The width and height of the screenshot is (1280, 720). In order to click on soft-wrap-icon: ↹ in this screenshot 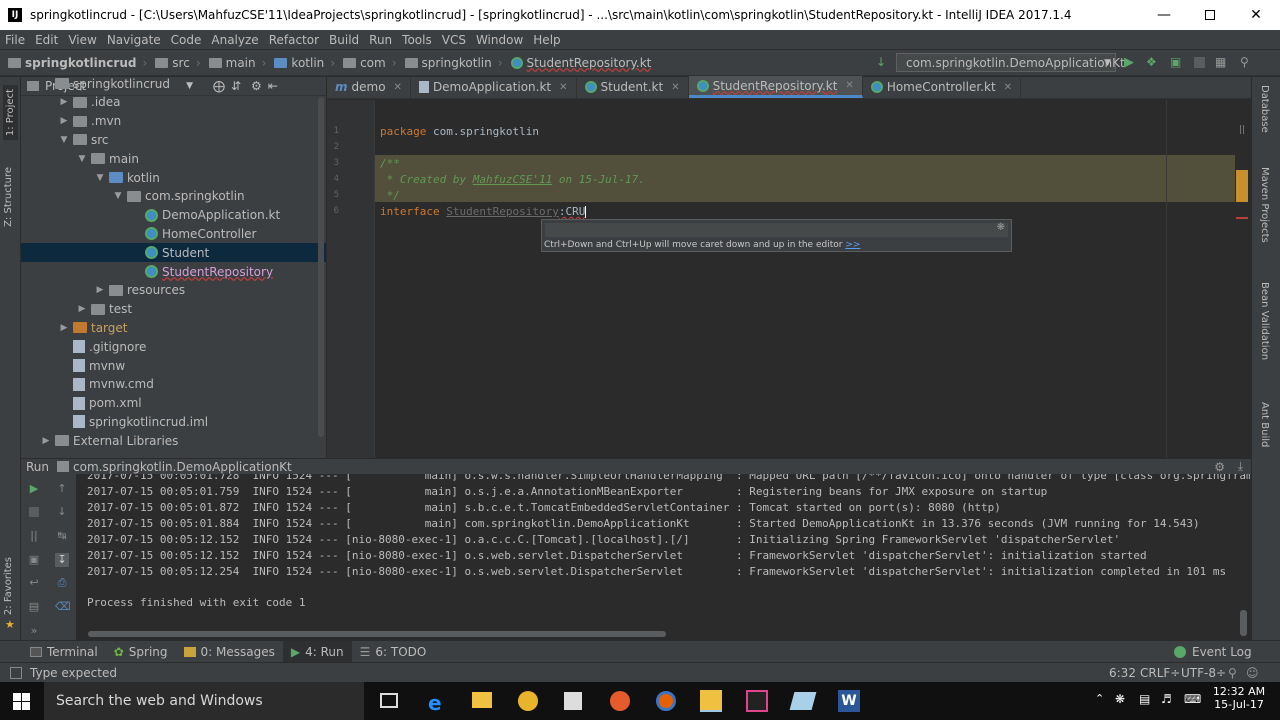, I will do `click(62, 536)`.